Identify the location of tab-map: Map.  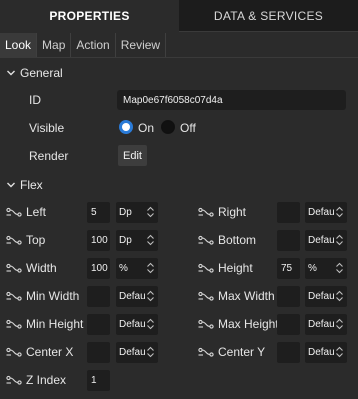
(54, 45).